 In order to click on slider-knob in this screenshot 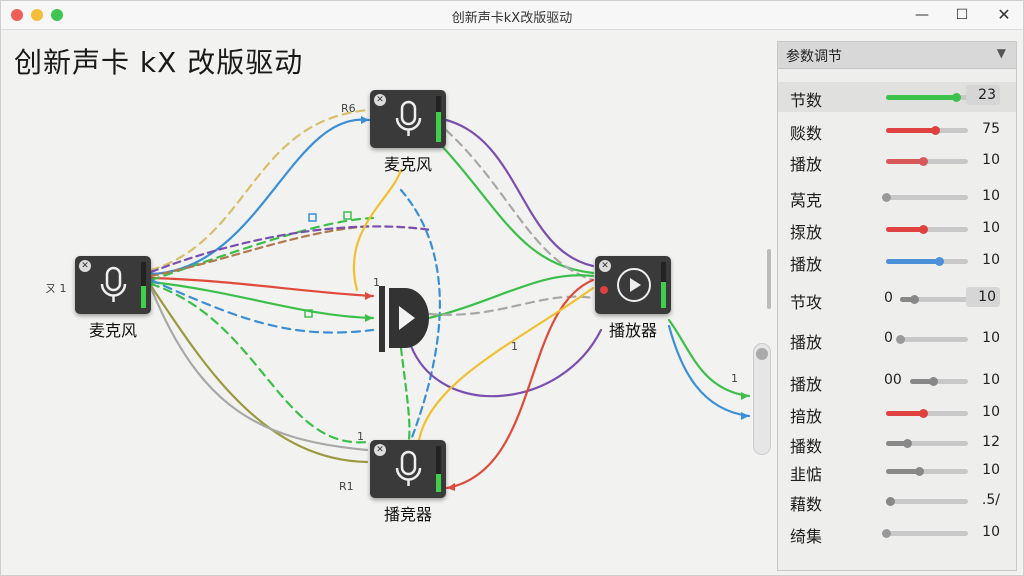, I will do `click(762, 354)`.